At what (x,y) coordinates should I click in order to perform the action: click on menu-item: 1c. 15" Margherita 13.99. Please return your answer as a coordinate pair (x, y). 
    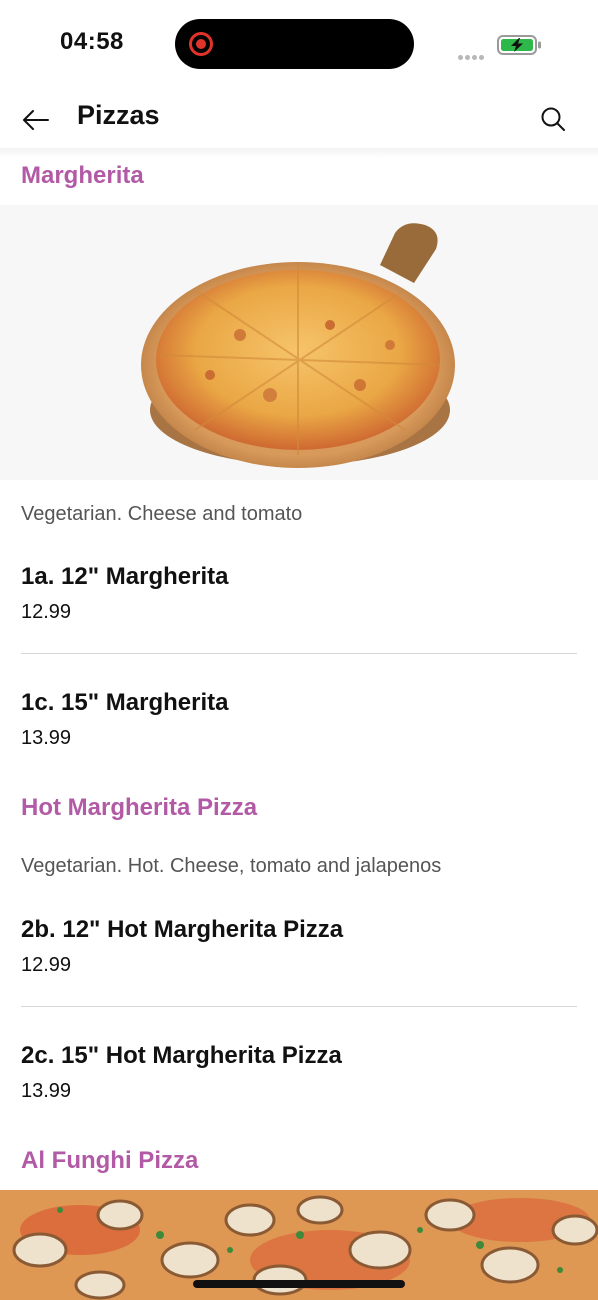
    Looking at the image, I should click on (299, 729).